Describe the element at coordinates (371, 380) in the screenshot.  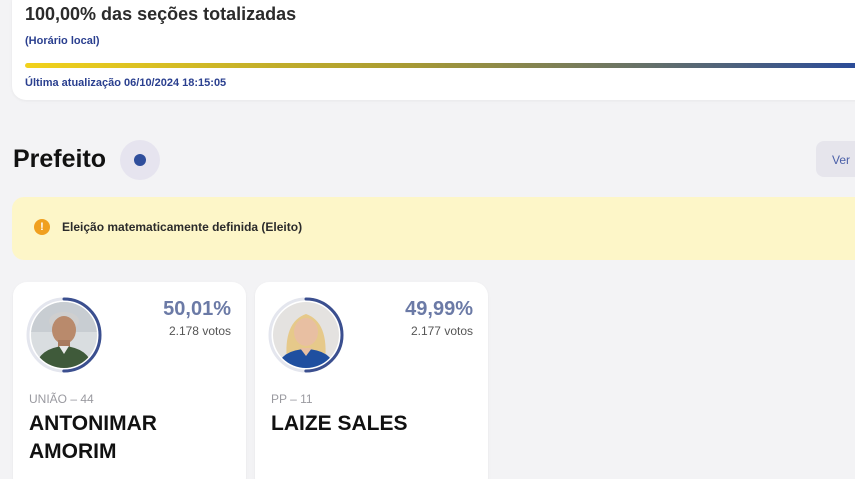
I see `candidate-card: 49,99% 2.177 votos PP – 11 LAIZE SALES` at that location.